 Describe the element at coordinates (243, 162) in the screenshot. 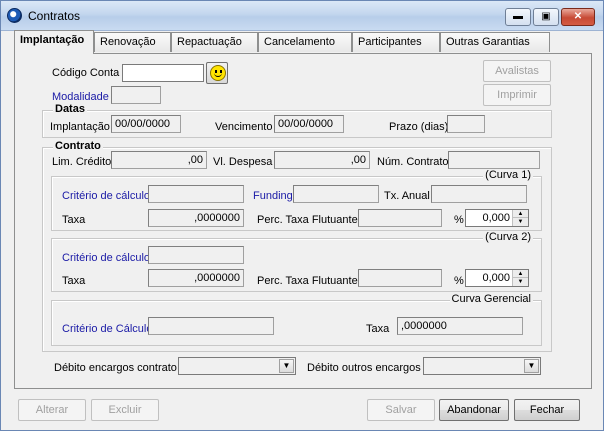

I see `vl-despesa-label: Vl. Despesa` at that location.